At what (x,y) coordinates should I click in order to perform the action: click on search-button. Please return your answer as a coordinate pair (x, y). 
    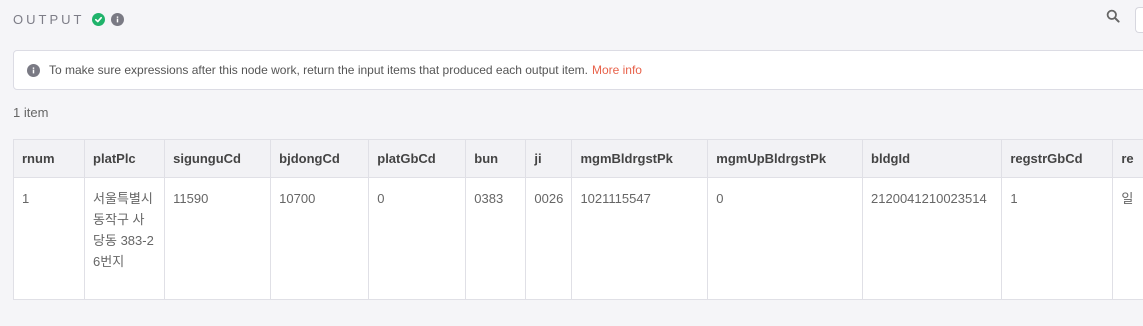
    Looking at the image, I should click on (1113, 18).